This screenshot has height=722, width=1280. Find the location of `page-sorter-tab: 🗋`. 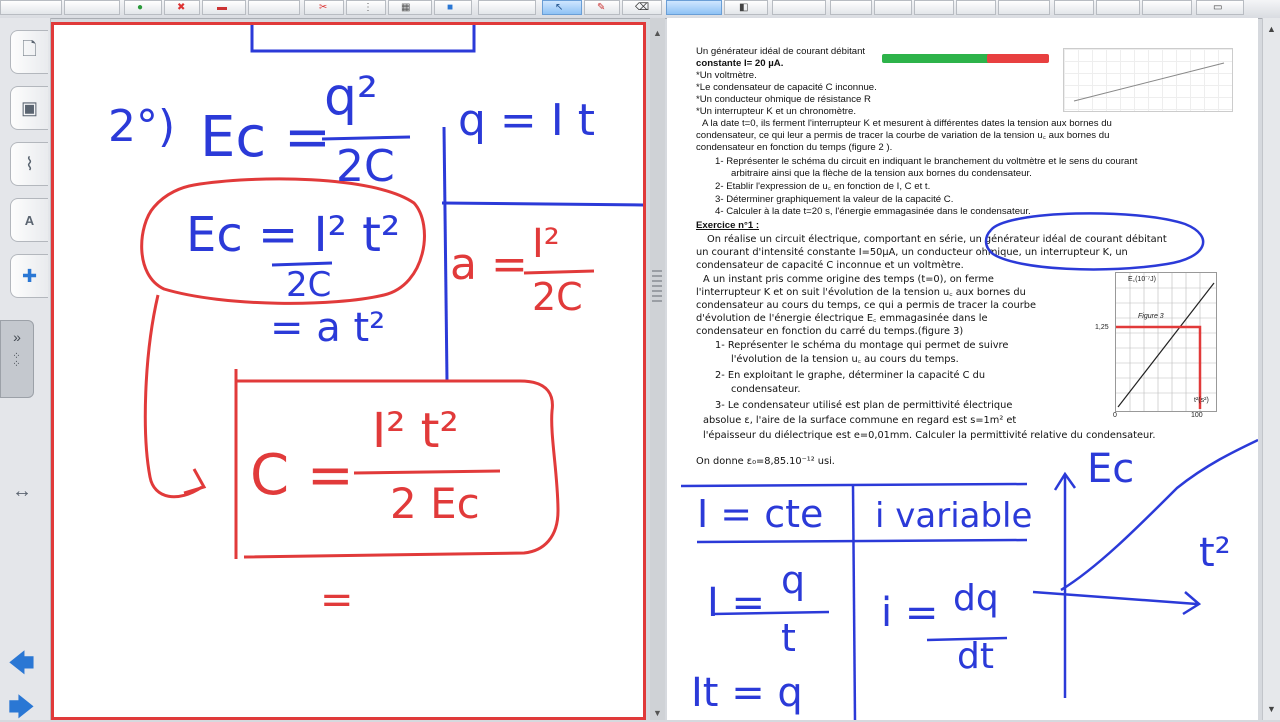

page-sorter-tab: 🗋 is located at coordinates (29, 52).